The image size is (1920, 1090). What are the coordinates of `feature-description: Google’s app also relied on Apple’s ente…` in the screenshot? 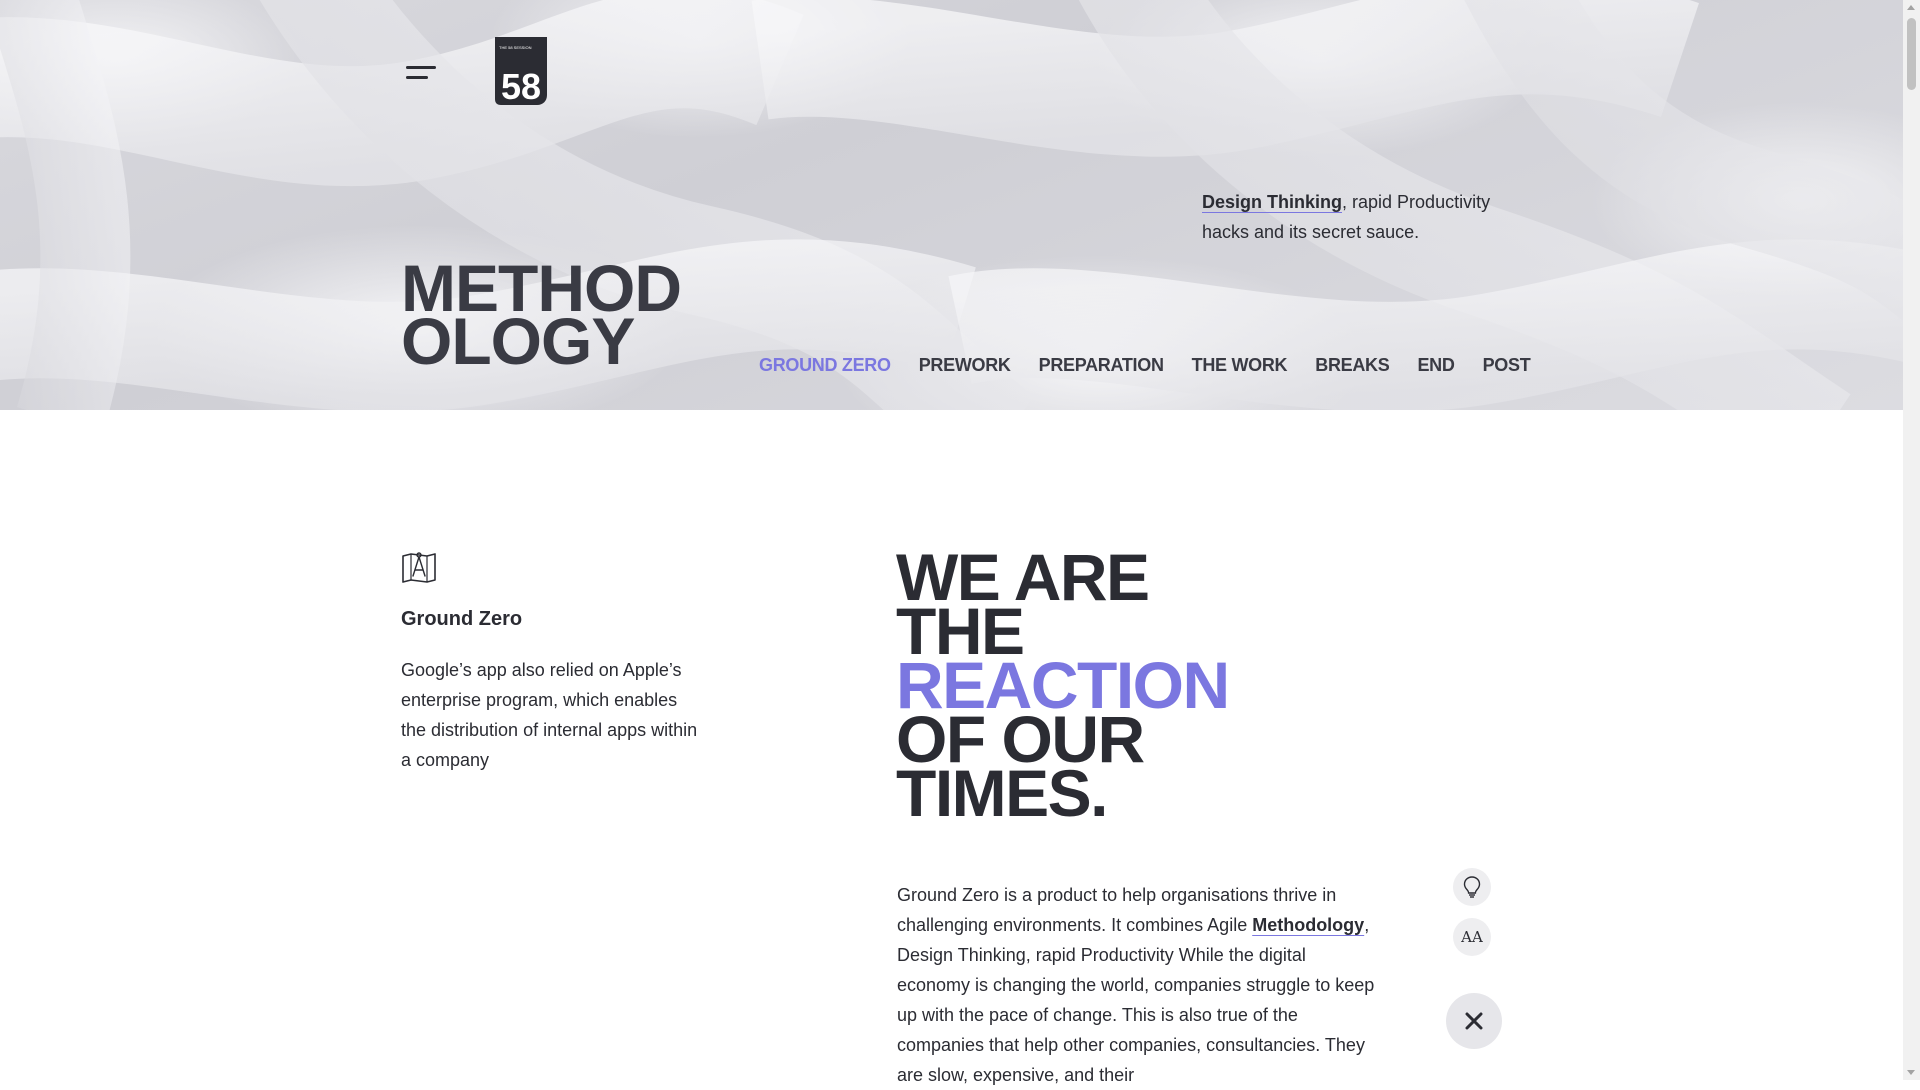 It's located at (549, 715).